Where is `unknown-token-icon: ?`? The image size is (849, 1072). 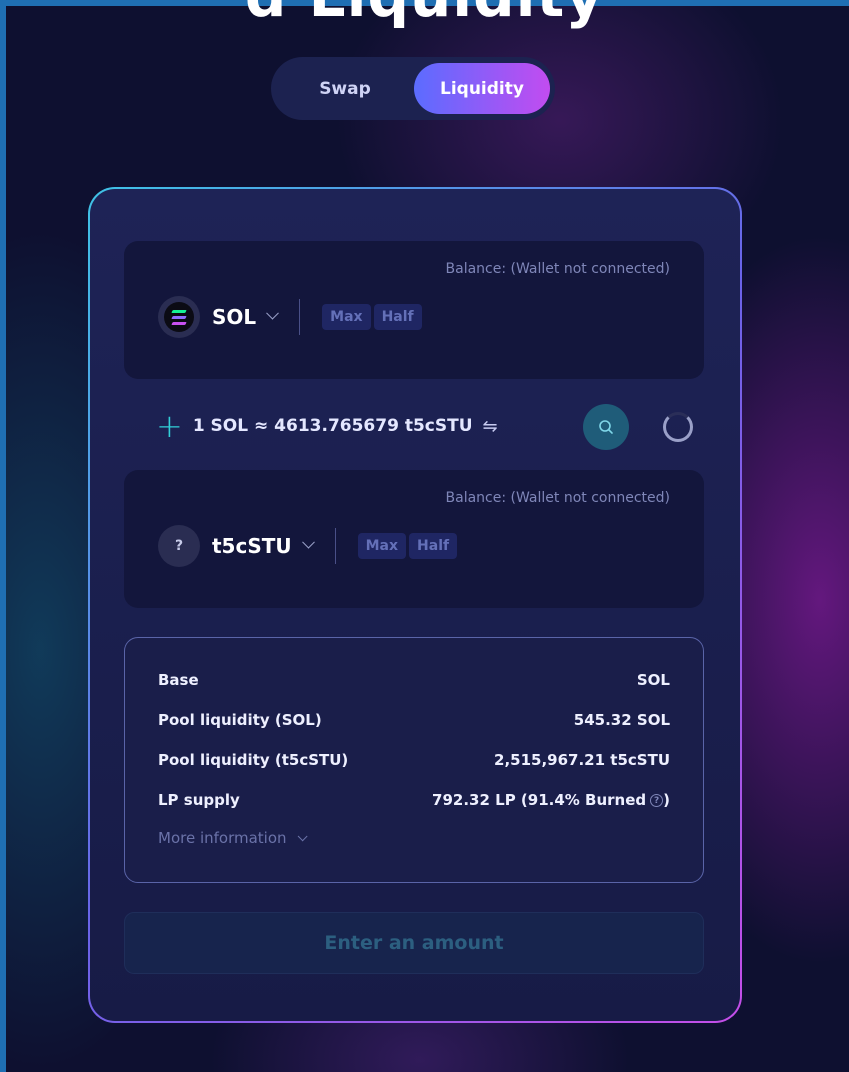 unknown-token-icon: ? is located at coordinates (179, 546).